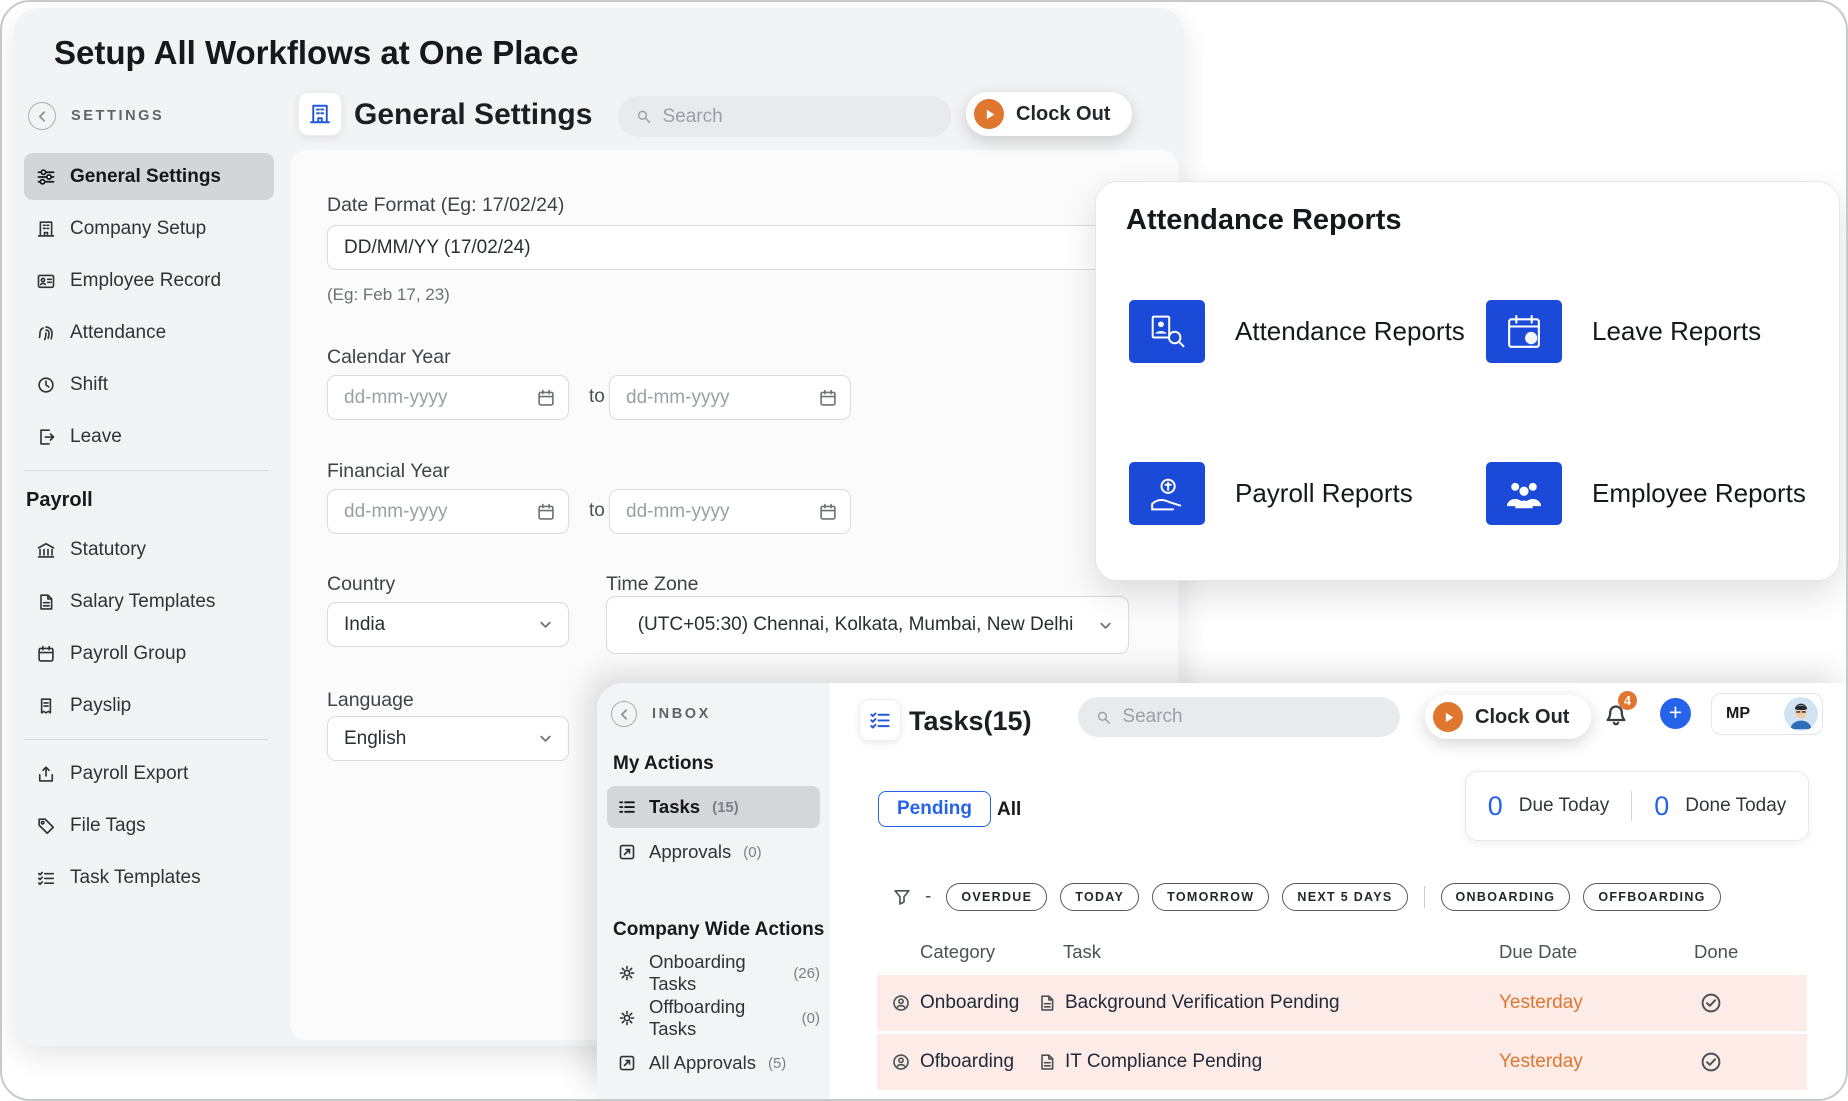  I want to click on inbox-item-onboarding-tasks: Onboarding Tasks (26), so click(713, 972).